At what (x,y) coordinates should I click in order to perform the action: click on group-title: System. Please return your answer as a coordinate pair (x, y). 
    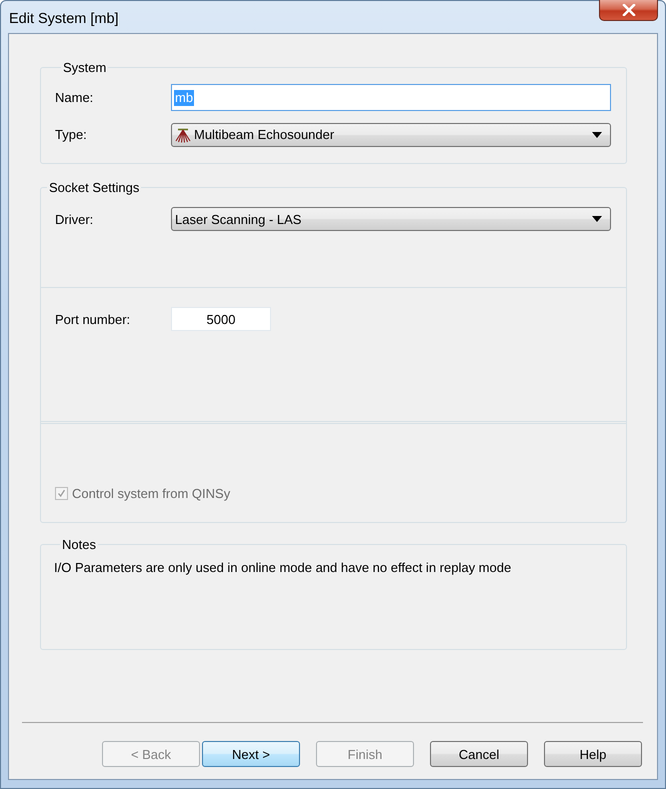
    Looking at the image, I should click on (85, 67).